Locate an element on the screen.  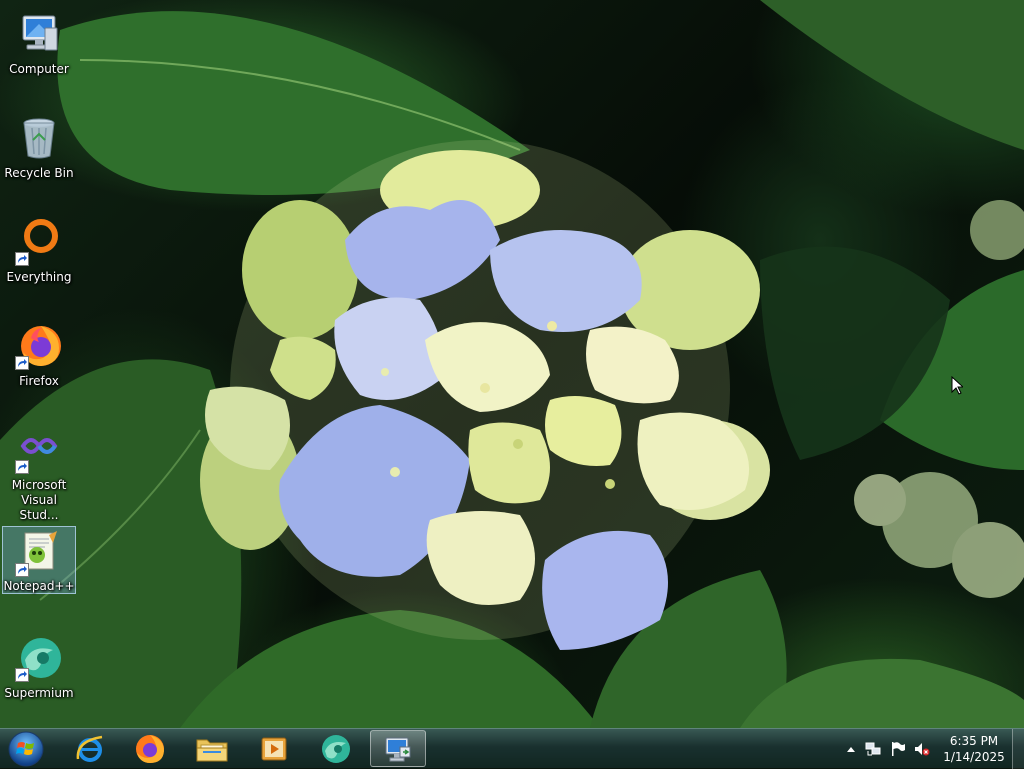
desktop-icon-label: Notepad++ is located at coordinates (39, 586).